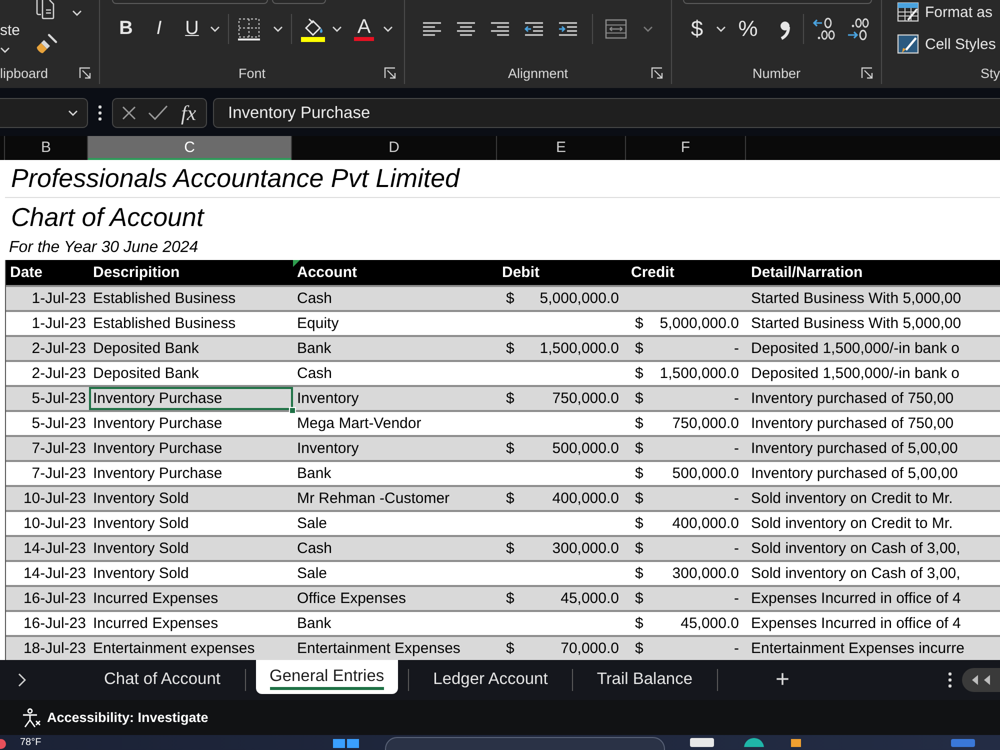 This screenshot has width=1000, height=750. I want to click on taskbar-search-field, so click(525, 743).